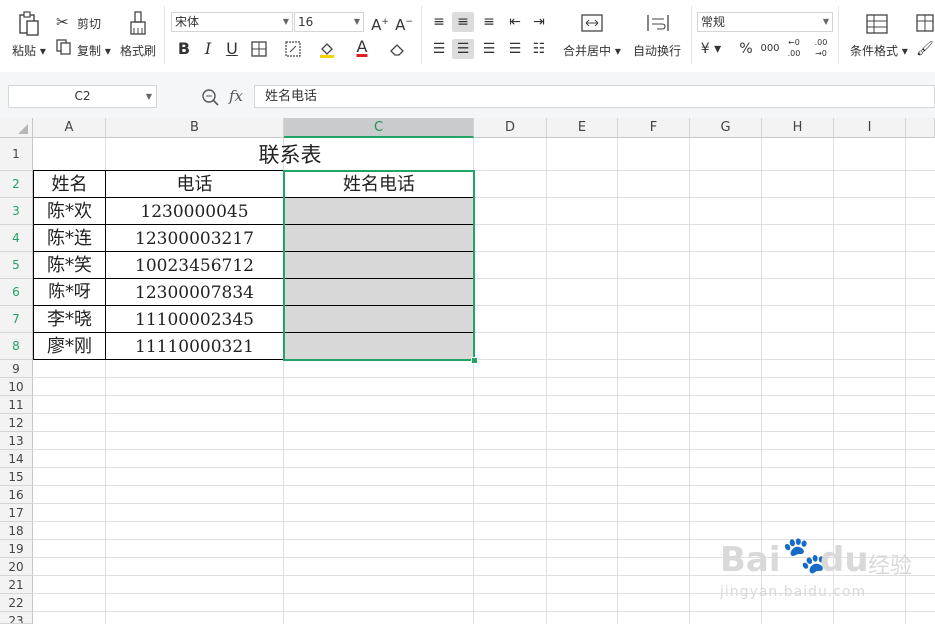  What do you see at coordinates (69, 292) in the screenshot?
I see `cell-name: 陈*呀` at bounding box center [69, 292].